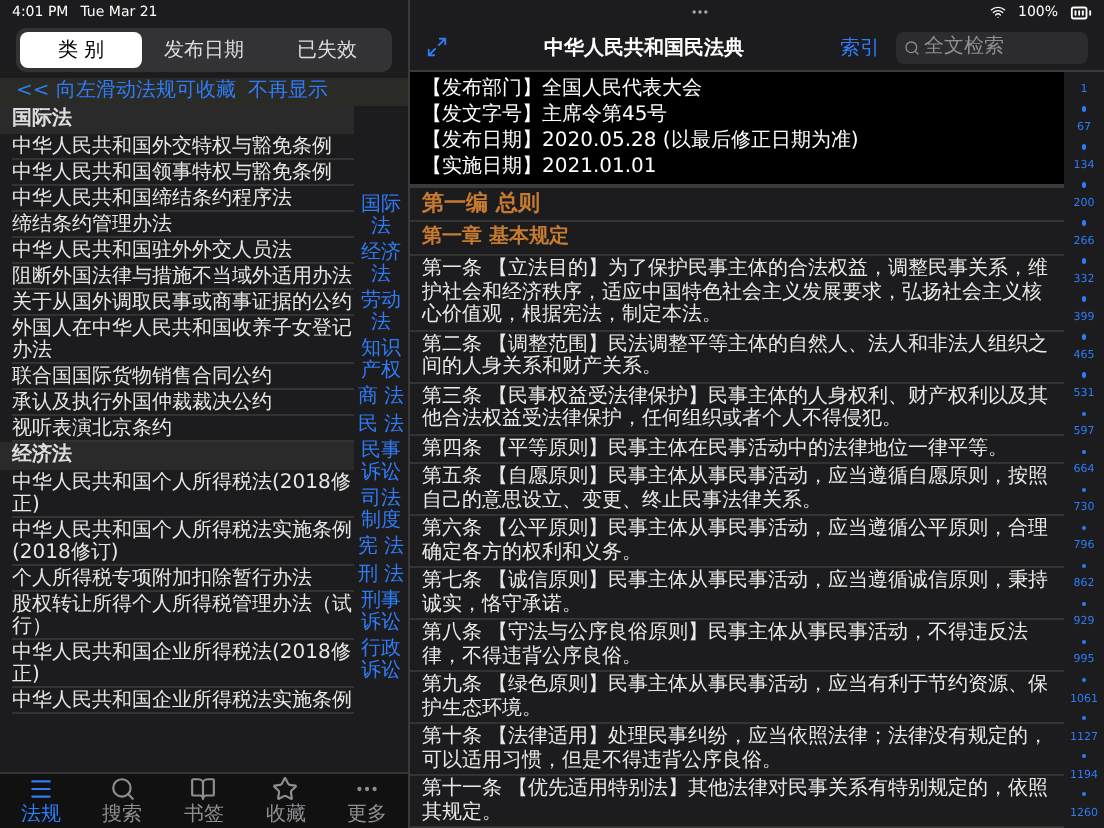 This screenshot has width=1104, height=828. I want to click on category-index-item: 经济法, so click(381, 265).